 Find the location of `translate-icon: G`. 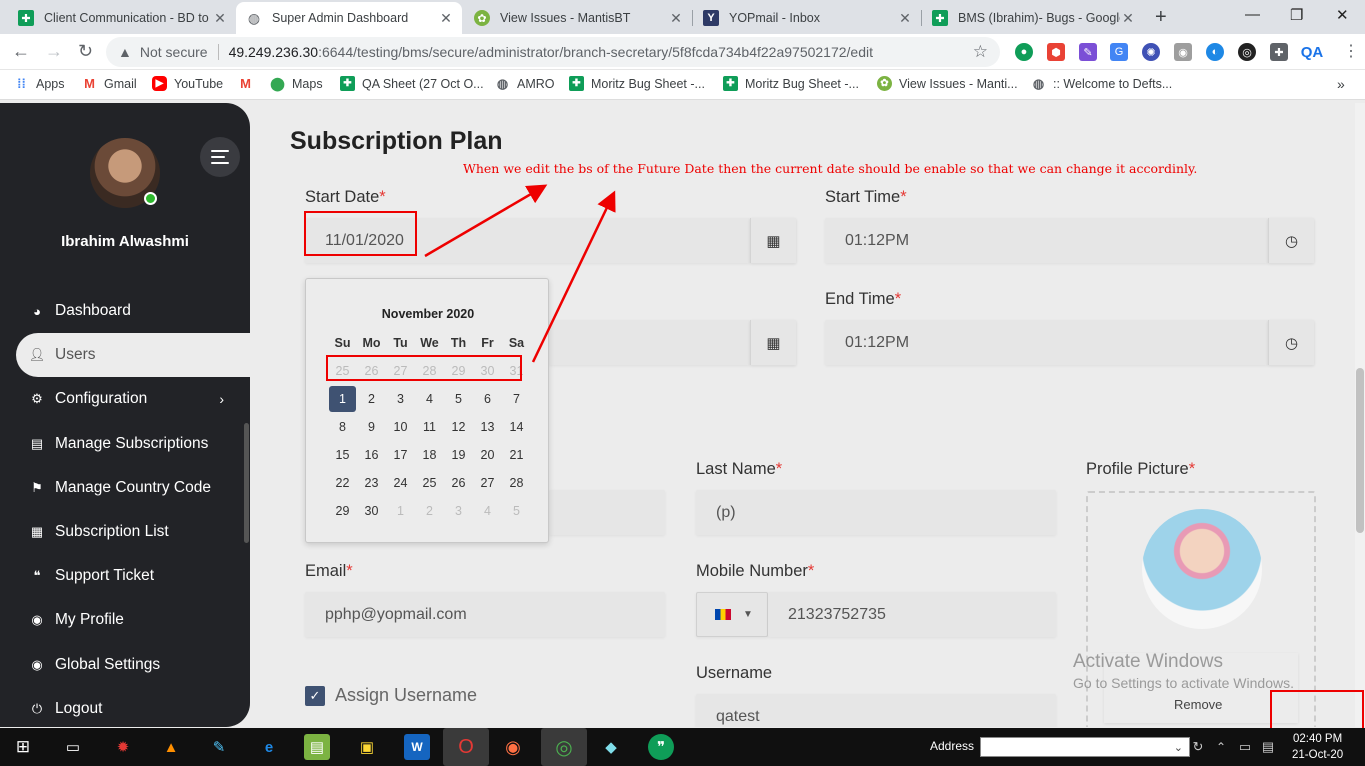

translate-icon: G is located at coordinates (1119, 52).